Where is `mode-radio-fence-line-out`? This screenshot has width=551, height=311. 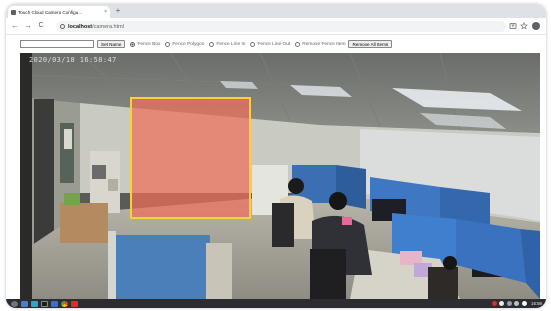 mode-radio-fence-line-out is located at coordinates (253, 44).